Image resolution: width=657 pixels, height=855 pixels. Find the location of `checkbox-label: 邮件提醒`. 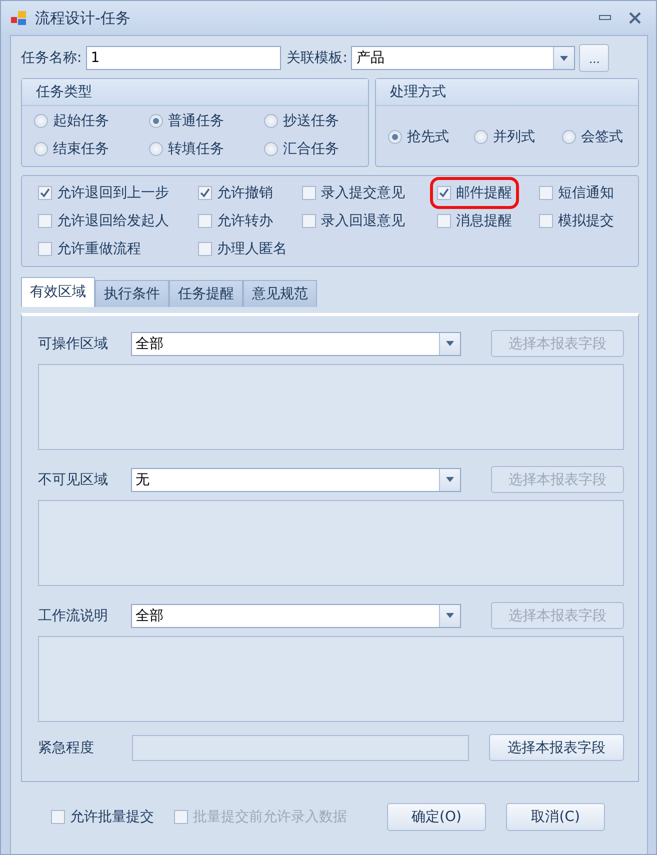

checkbox-label: 邮件提醒 is located at coordinates (484, 193).